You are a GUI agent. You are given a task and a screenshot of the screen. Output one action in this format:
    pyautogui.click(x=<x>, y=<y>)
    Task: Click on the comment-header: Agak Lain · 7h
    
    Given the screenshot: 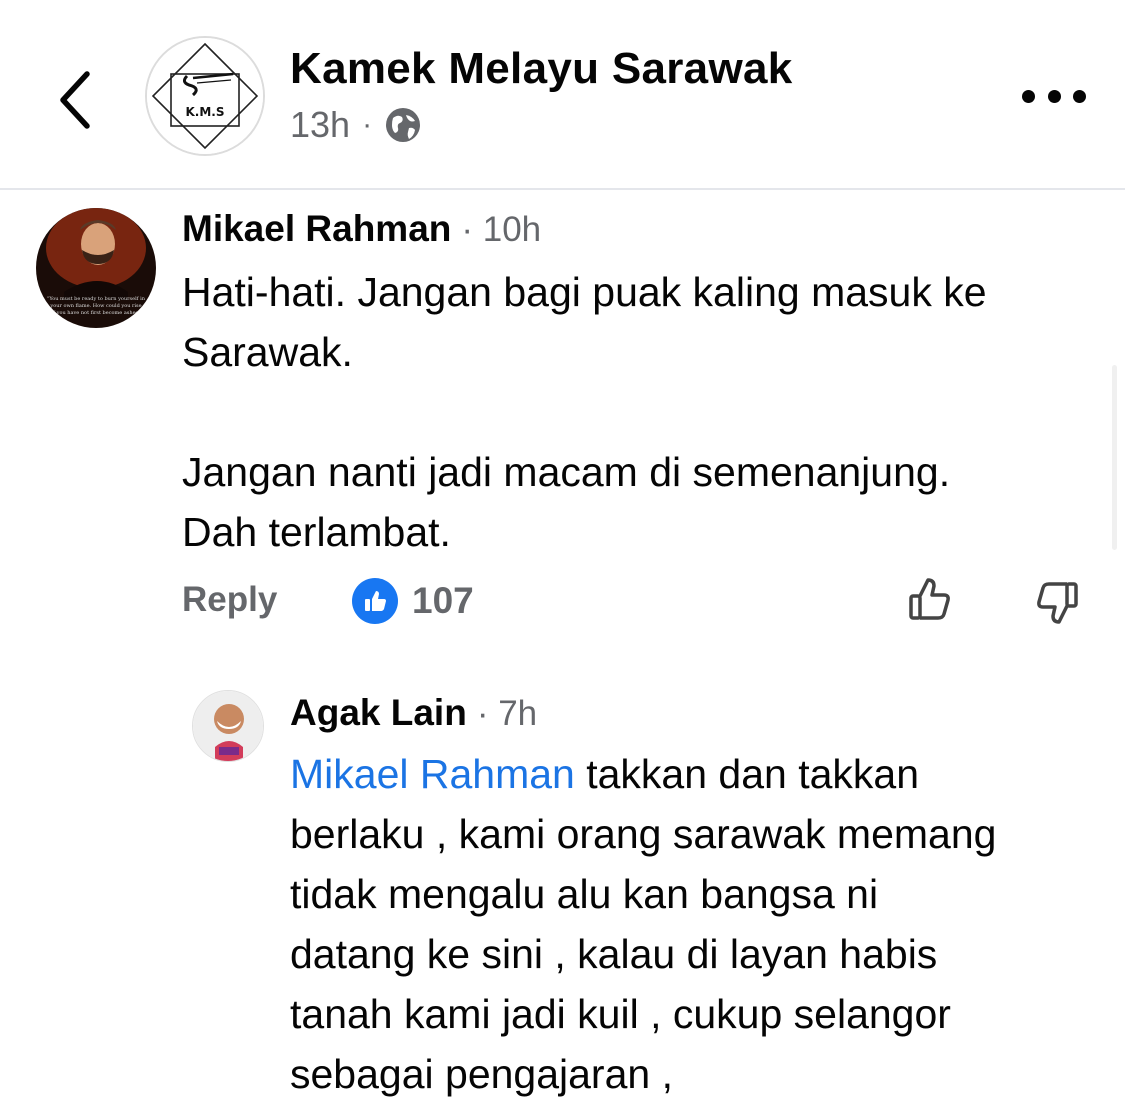 What is the action you would take?
    pyautogui.click(x=413, y=713)
    